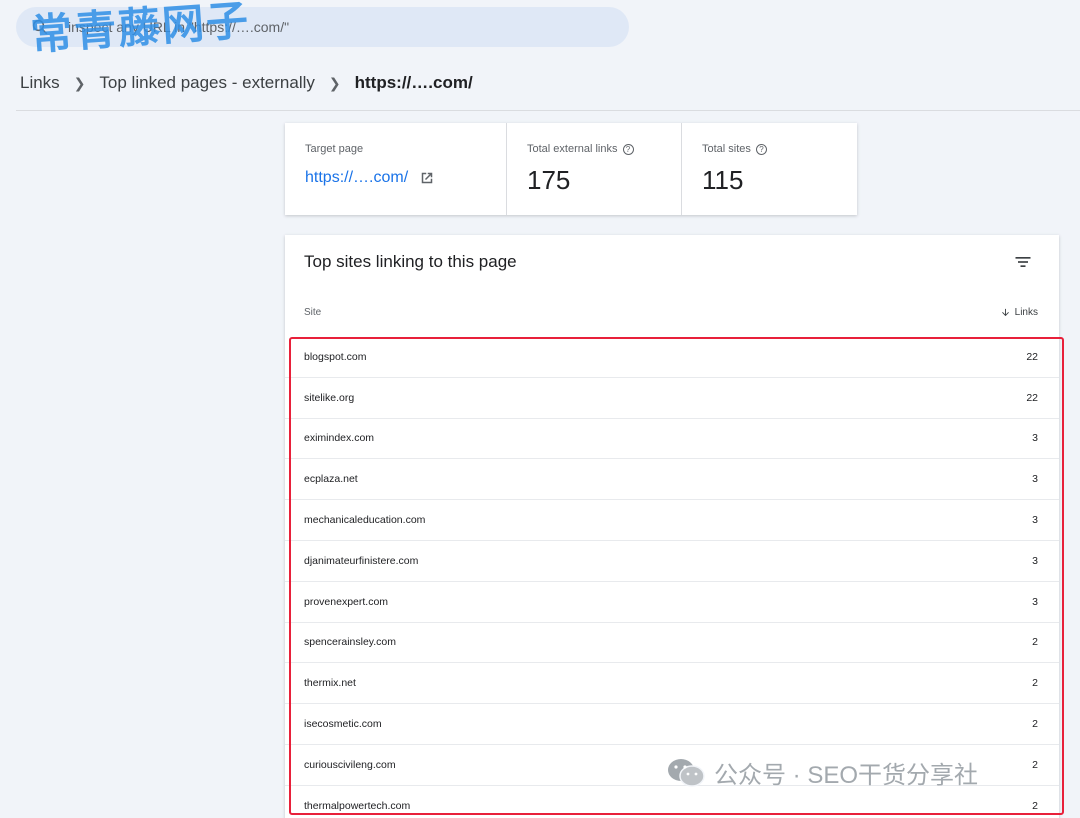 This screenshot has height=818, width=1080. I want to click on column-header-links: Links, so click(1019, 312).